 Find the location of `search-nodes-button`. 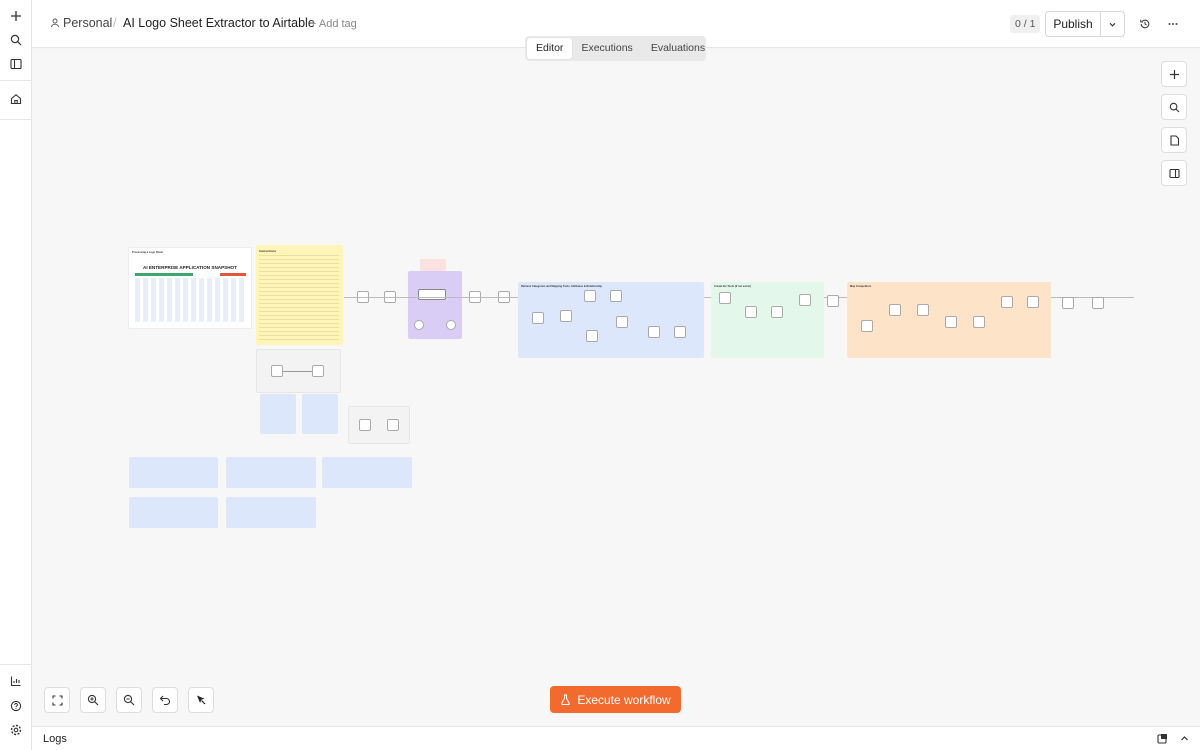

search-nodes-button is located at coordinates (1174, 107).